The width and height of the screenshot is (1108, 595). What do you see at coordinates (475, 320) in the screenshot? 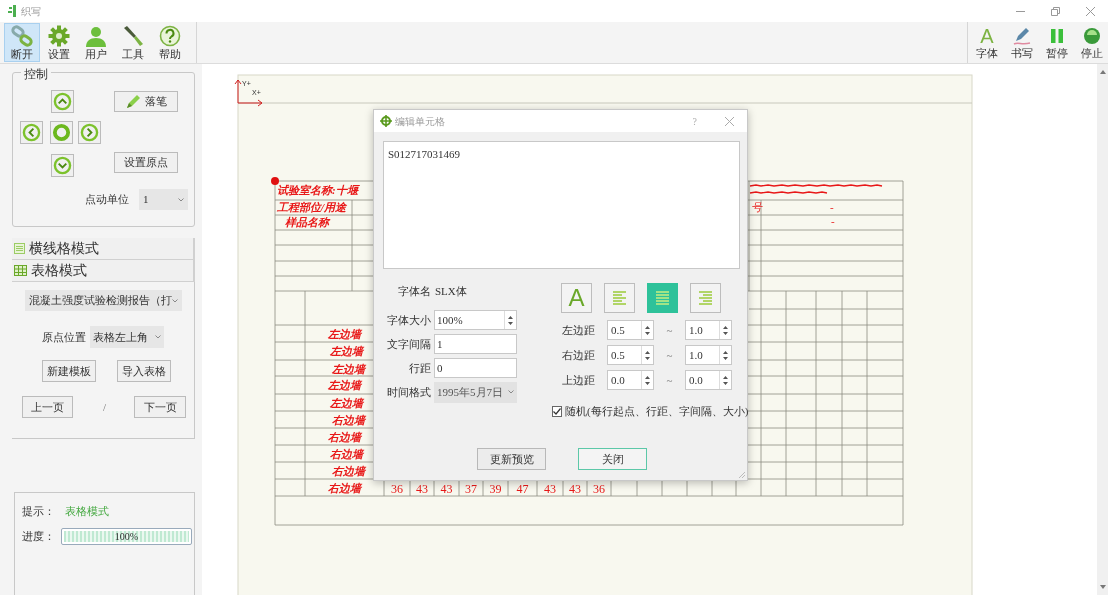
I see `spin-box: 100%` at bounding box center [475, 320].